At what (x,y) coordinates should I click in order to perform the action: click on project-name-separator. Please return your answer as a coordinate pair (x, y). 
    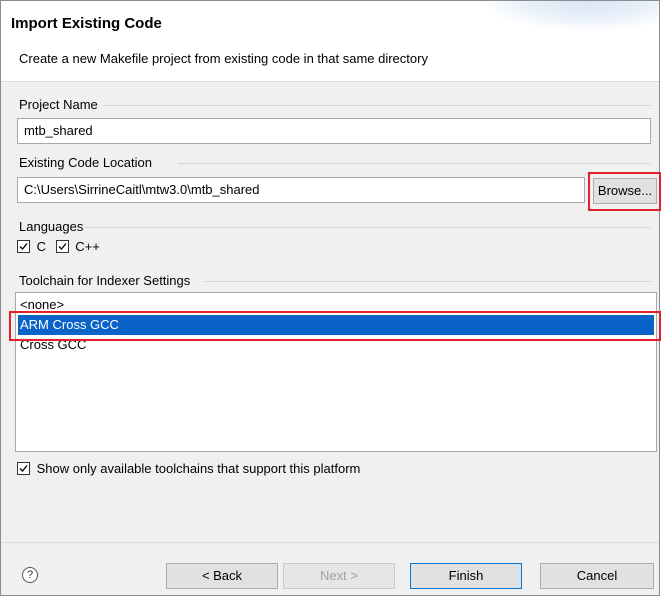
    Looking at the image, I should click on (377, 105).